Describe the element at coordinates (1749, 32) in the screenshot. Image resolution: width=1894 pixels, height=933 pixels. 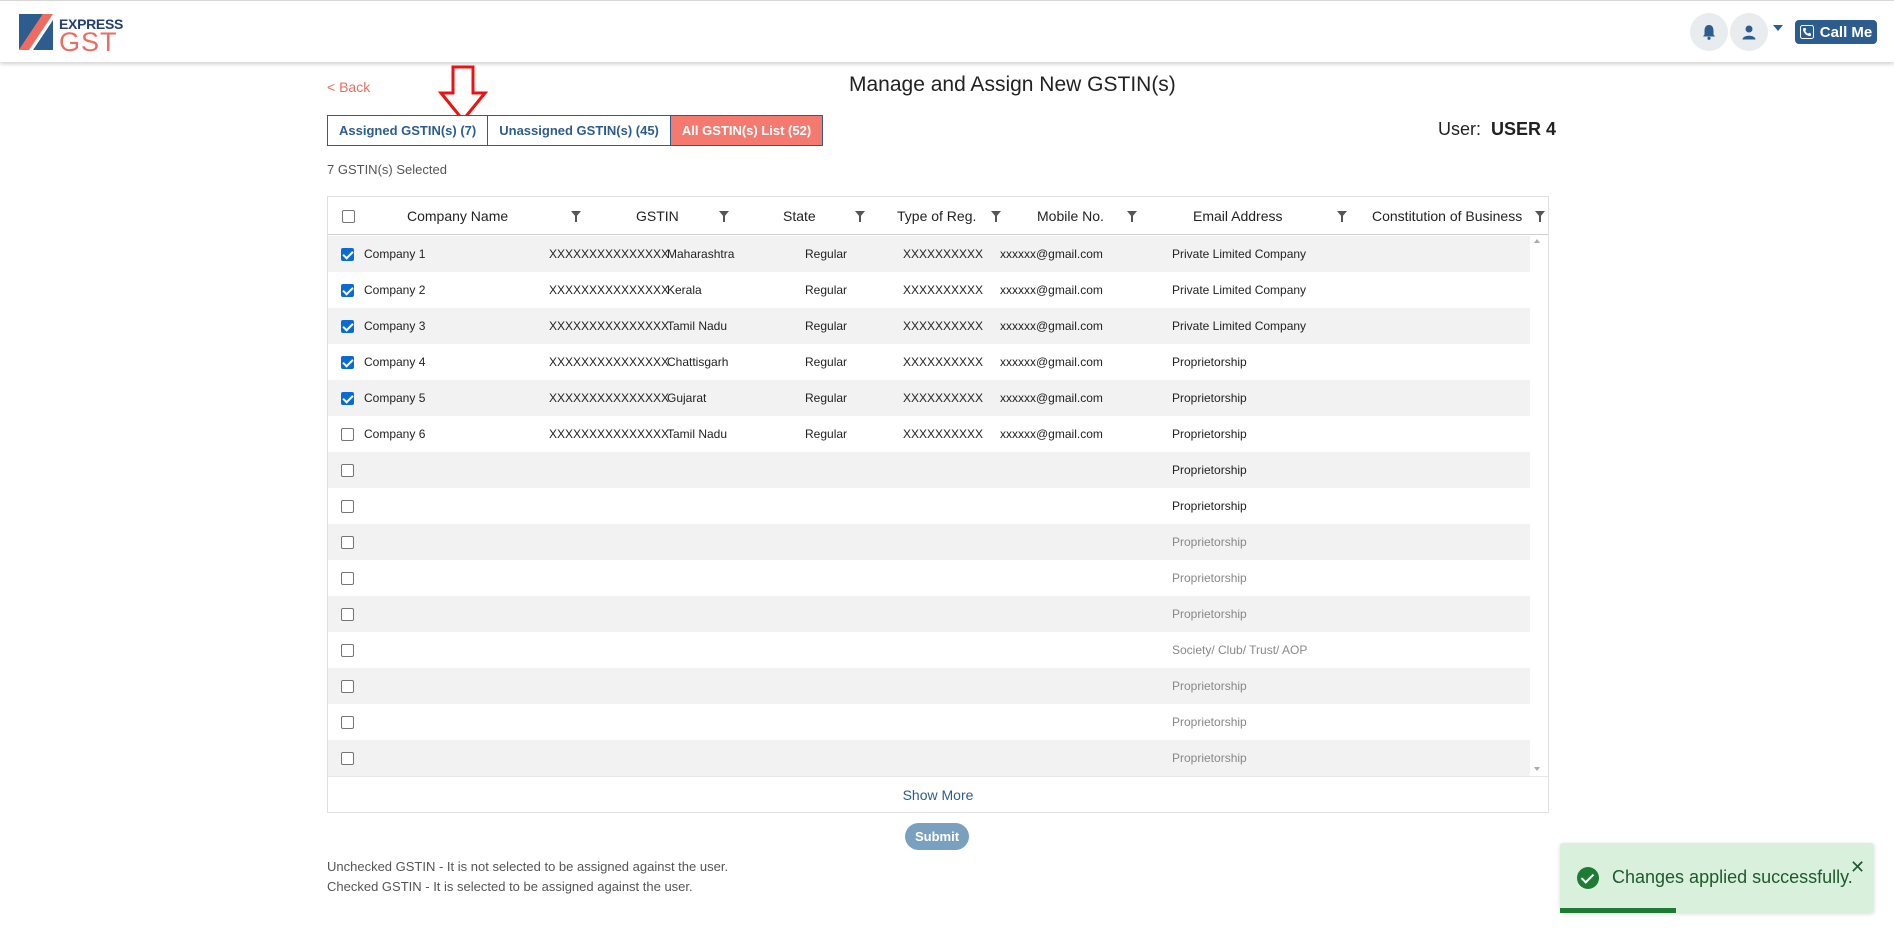
I see `user-menu-button` at that location.